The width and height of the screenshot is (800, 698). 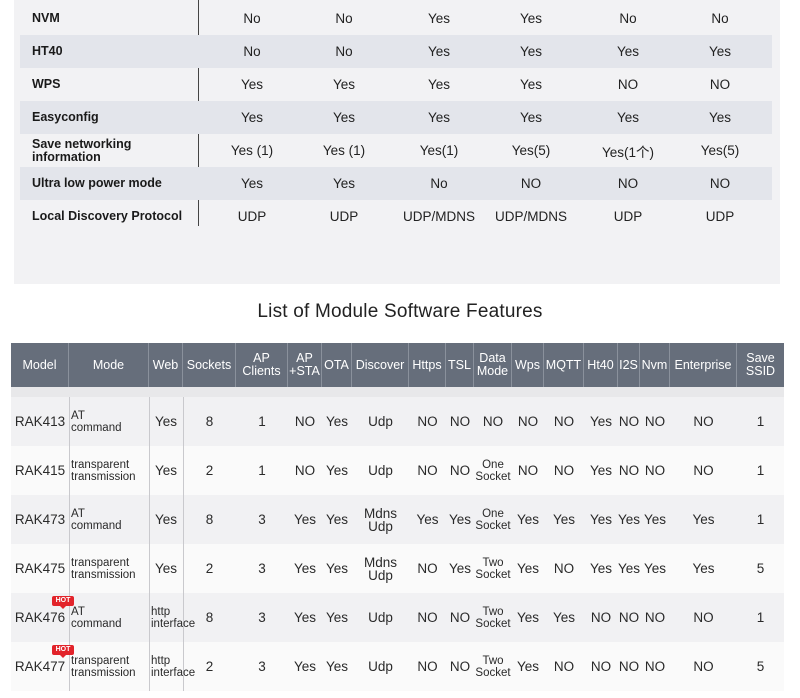 I want to click on table-cell: 3, so click(x=262, y=568).